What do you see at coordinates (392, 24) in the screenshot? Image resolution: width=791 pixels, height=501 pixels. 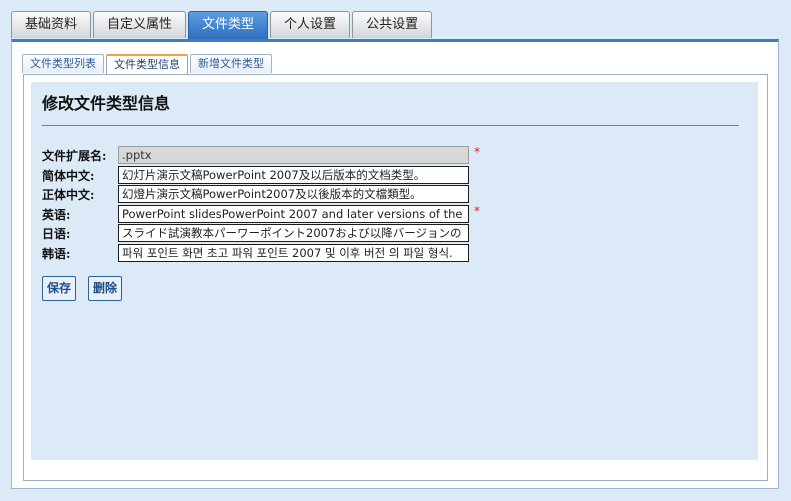 I see `tab-public-settings: 公共设置` at bounding box center [392, 24].